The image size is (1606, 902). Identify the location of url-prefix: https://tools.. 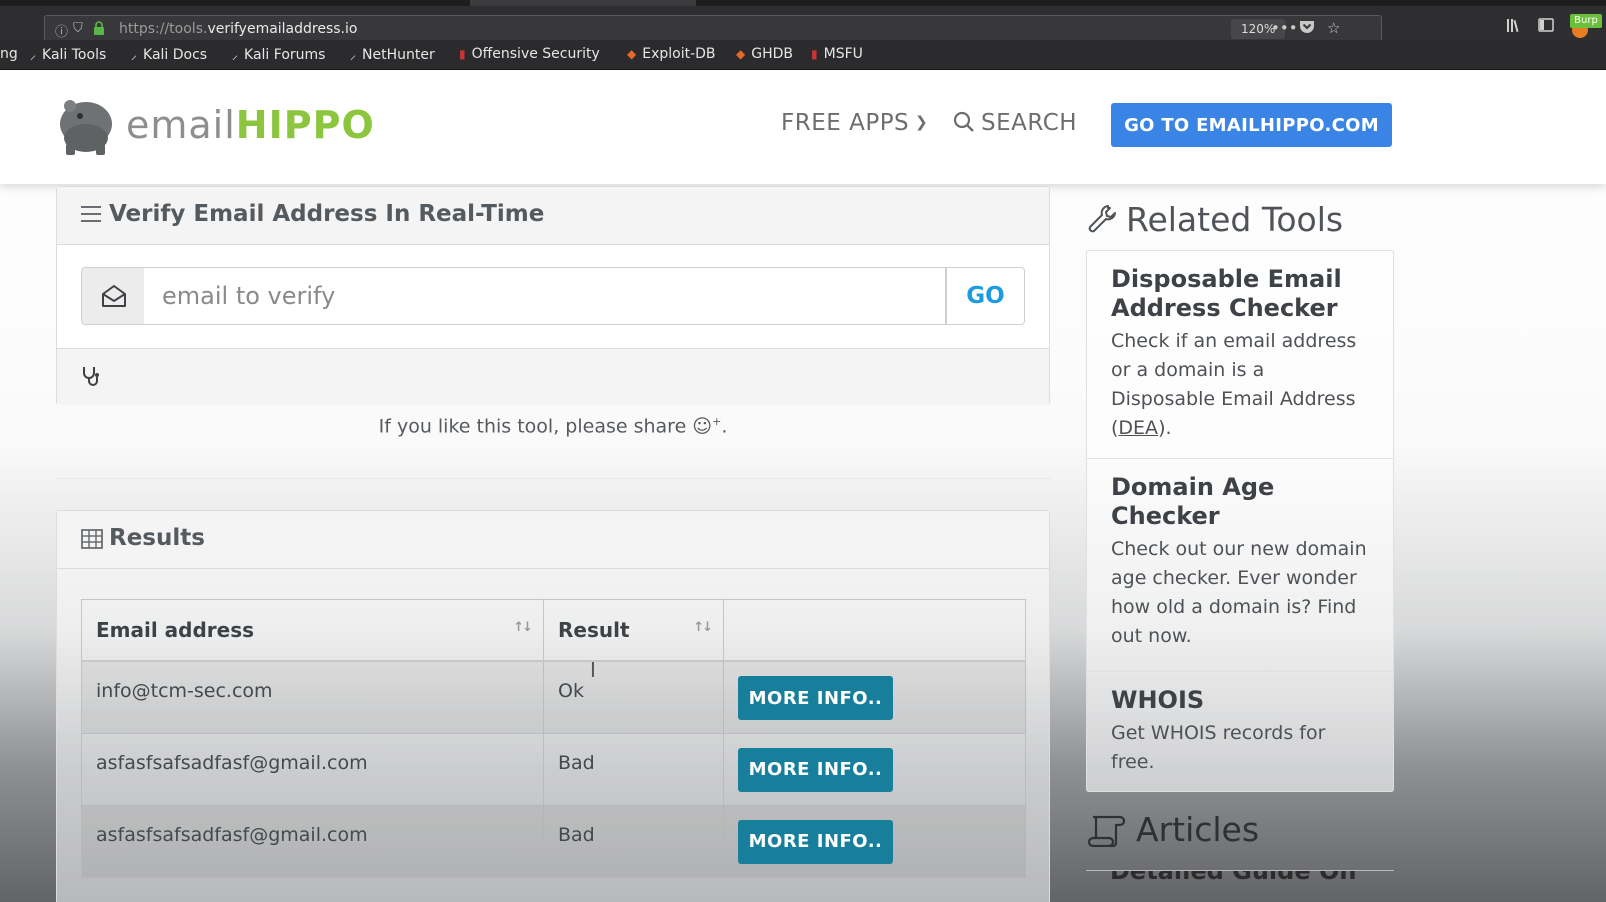
(163, 29).